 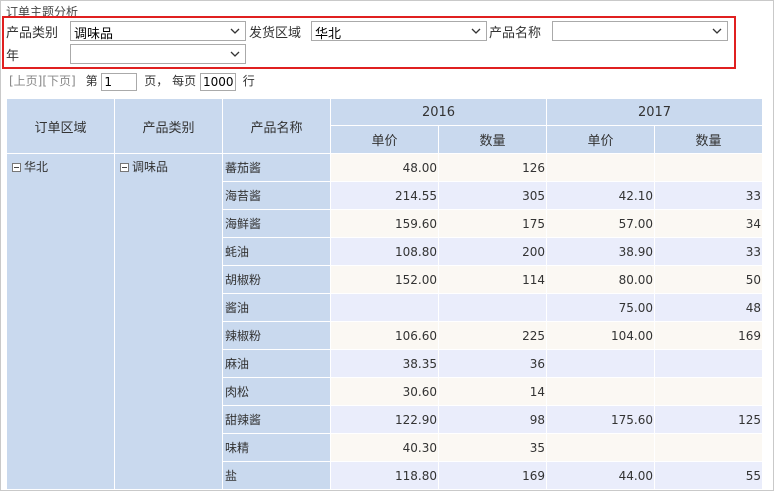 I want to click on product-name-cell: 蚝油, so click(x=276, y=251).